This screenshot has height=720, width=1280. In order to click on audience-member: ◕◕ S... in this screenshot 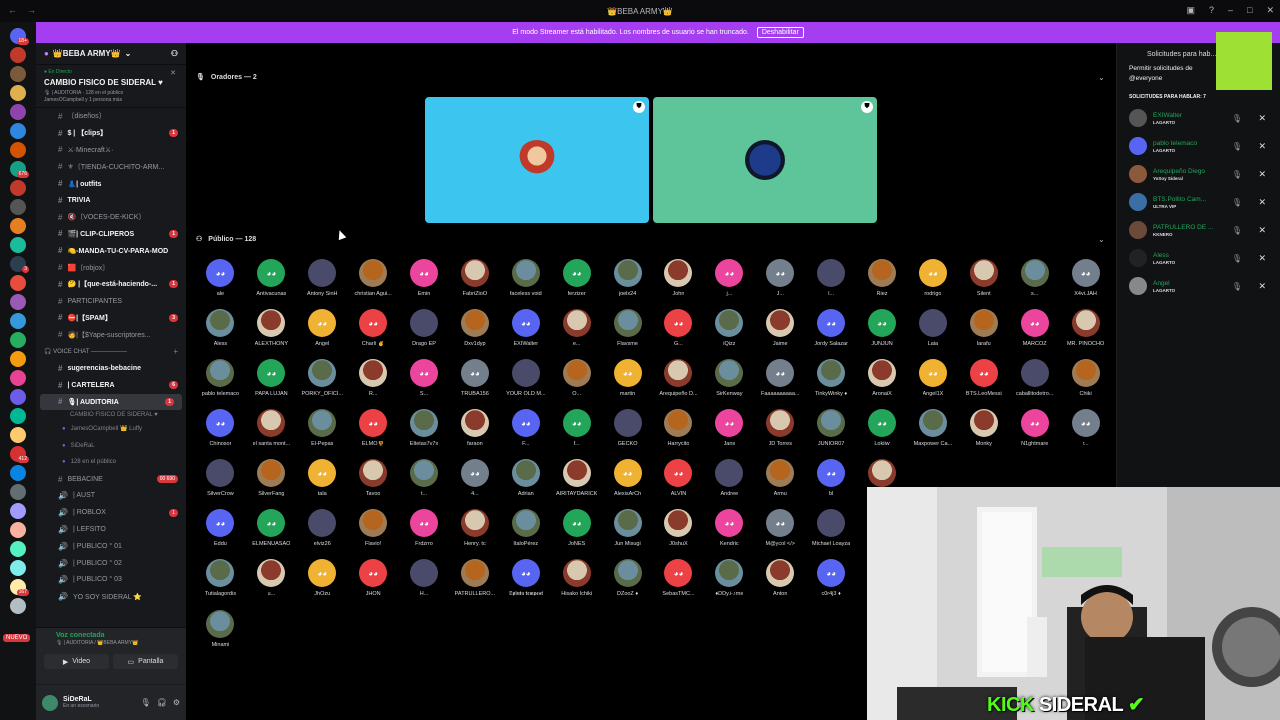, I will do `click(424, 378)`.